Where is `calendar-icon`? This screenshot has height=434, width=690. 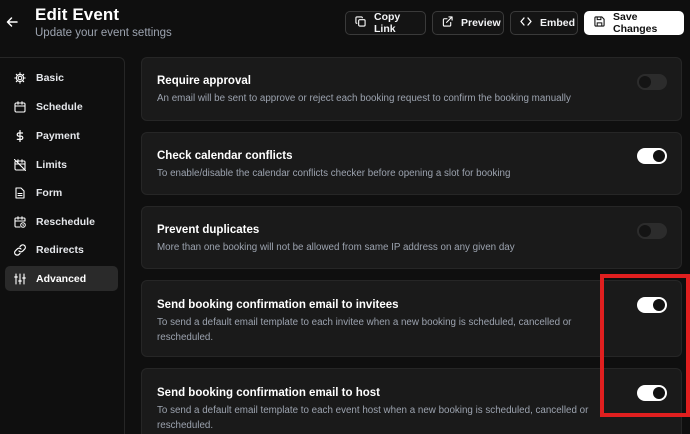 calendar-icon is located at coordinates (20, 106).